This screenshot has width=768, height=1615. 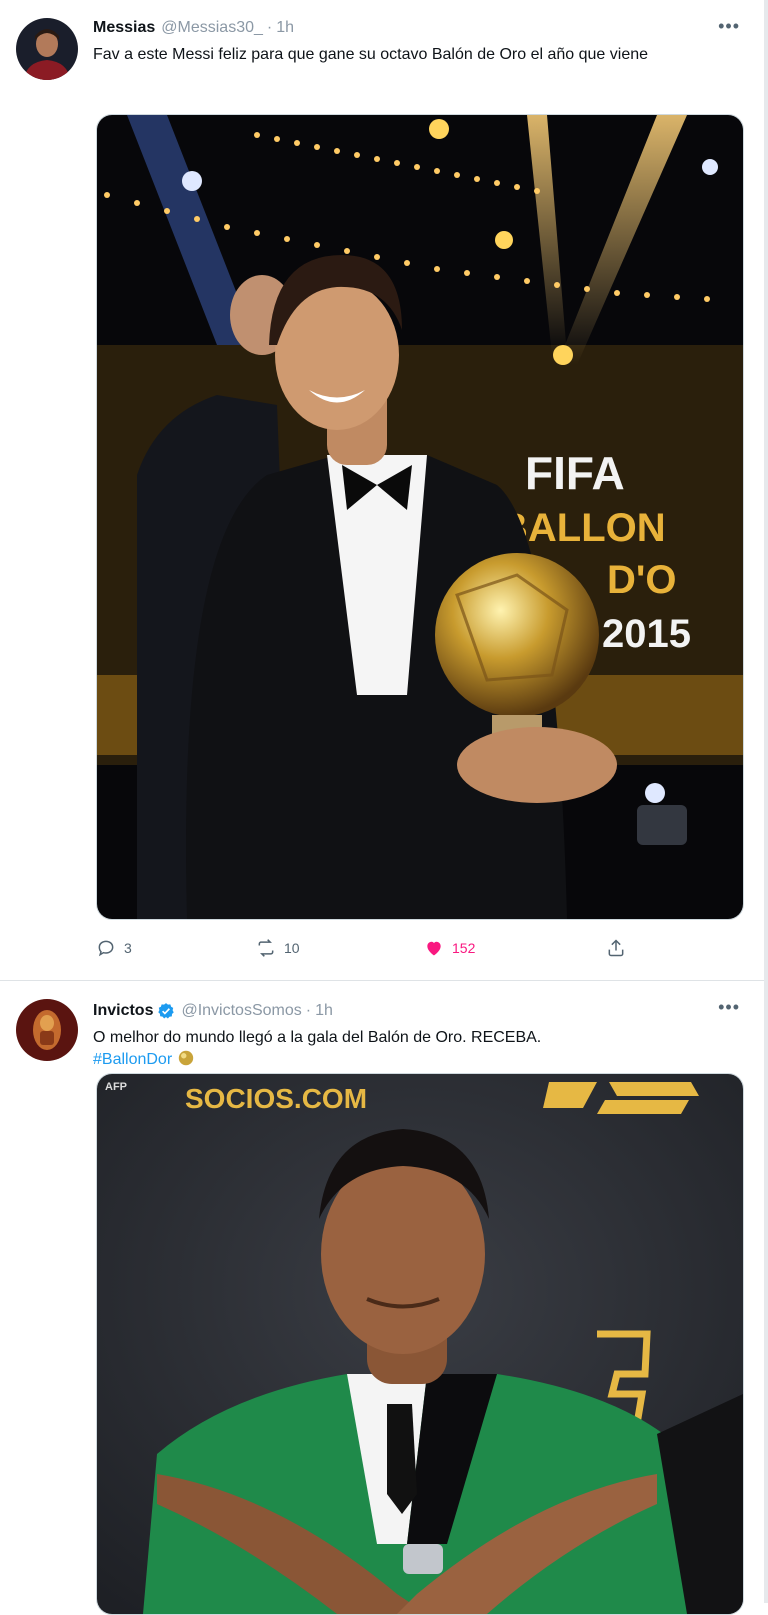 I want to click on like-button: 152, so click(x=515, y=948).